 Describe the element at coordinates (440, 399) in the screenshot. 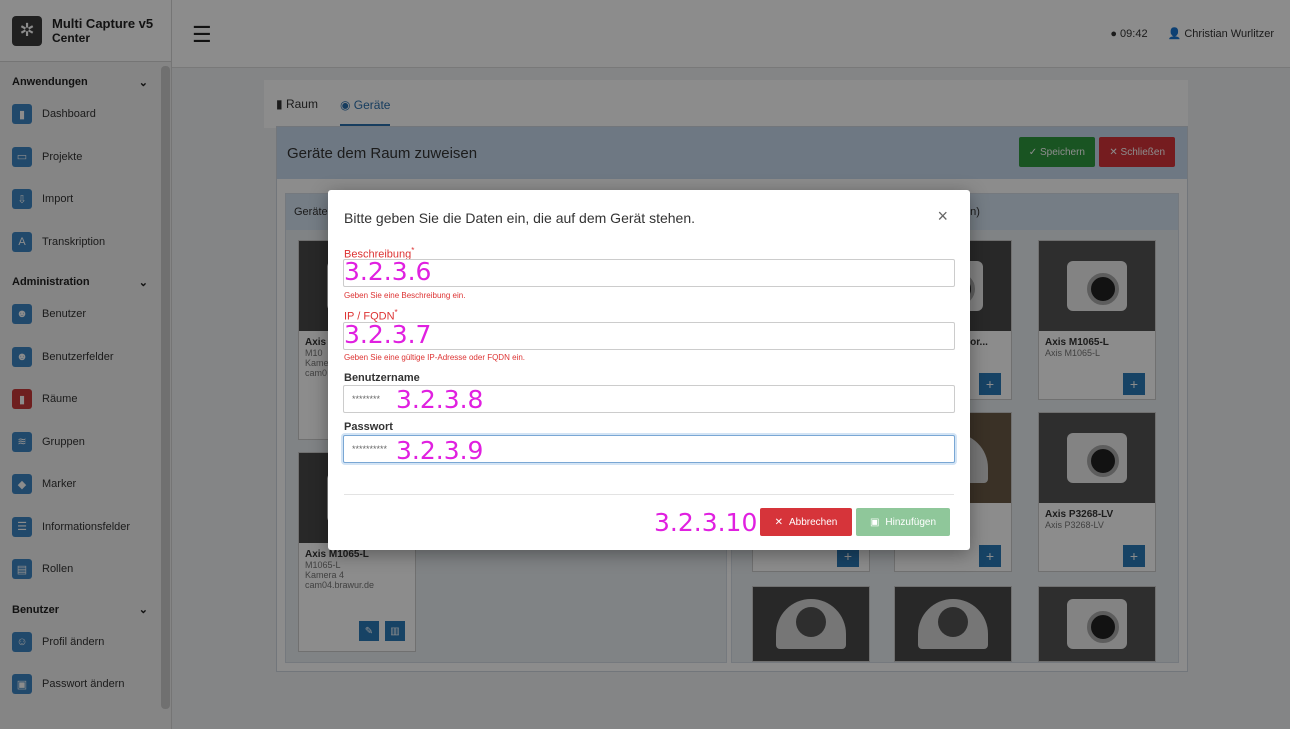

I see `annotation-label: 3.2.3.8` at that location.